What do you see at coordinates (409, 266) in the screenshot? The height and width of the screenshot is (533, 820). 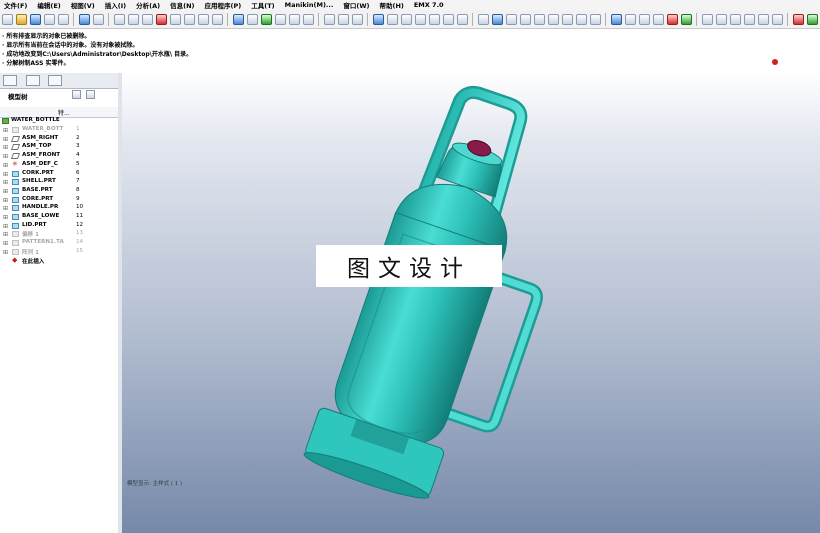 I see `watermark: 图文设计` at bounding box center [409, 266].